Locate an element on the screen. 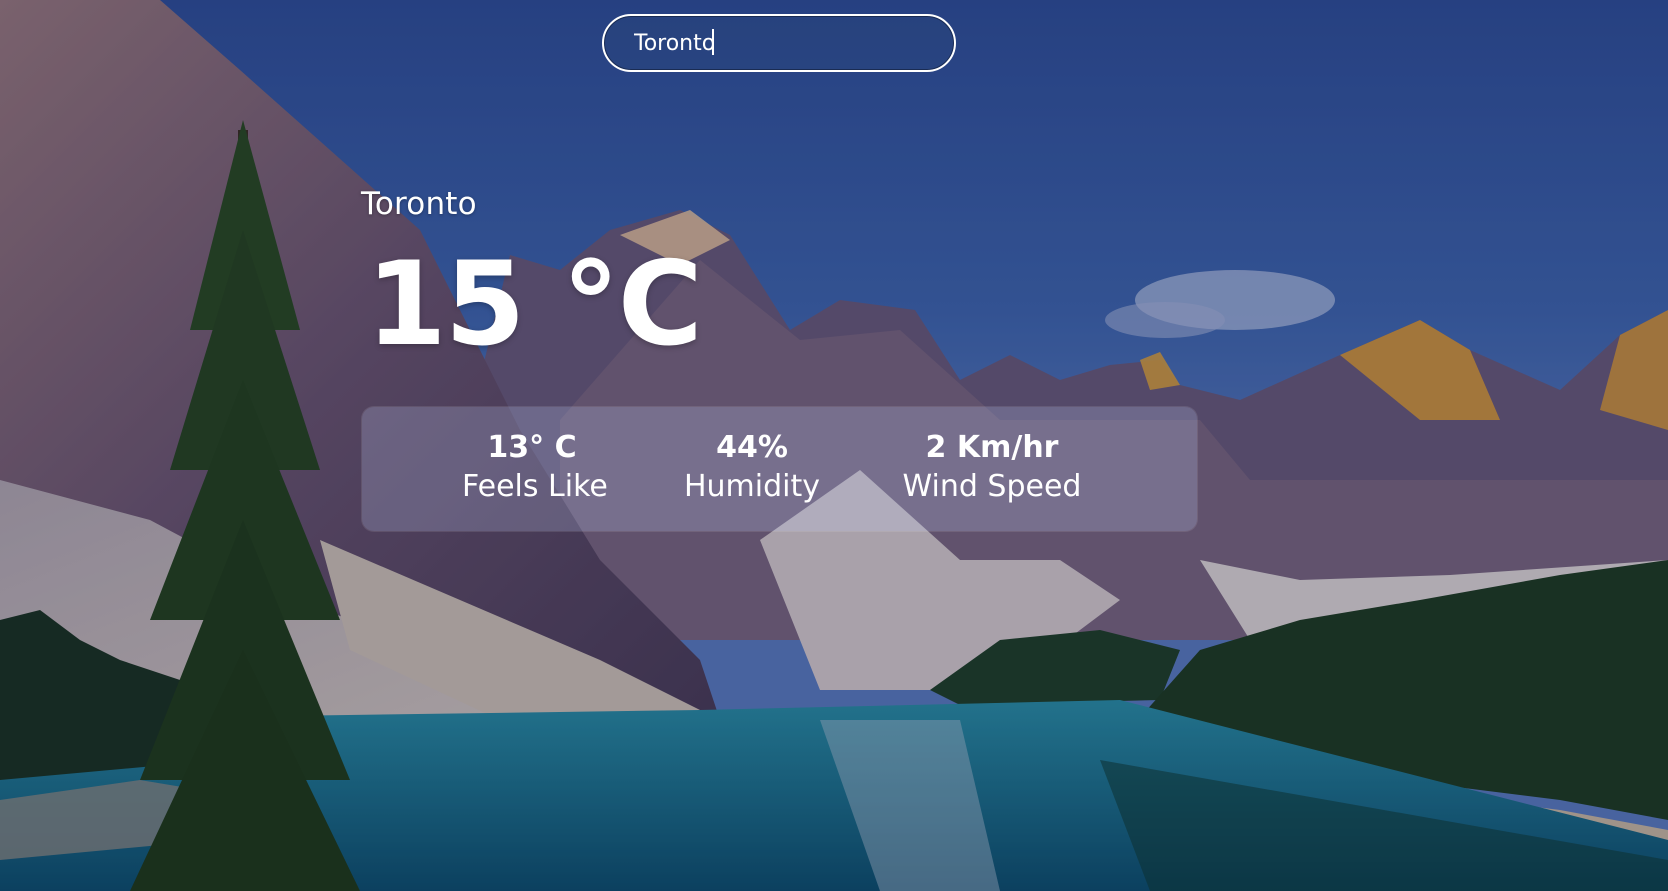 This screenshot has height=891, width=1668. humidity-label: Humidity is located at coordinates (752, 486).